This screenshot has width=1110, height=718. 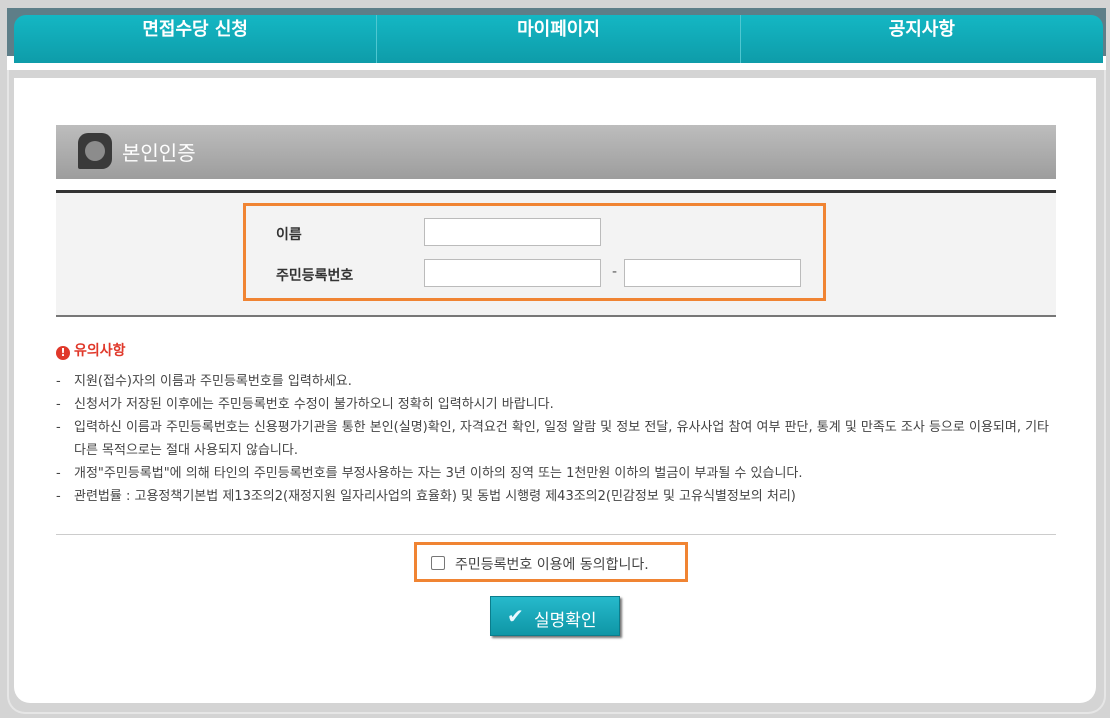 What do you see at coordinates (534, 252) in the screenshot?
I see `form-highlight-frame: 이름 주민등록번호 -` at bounding box center [534, 252].